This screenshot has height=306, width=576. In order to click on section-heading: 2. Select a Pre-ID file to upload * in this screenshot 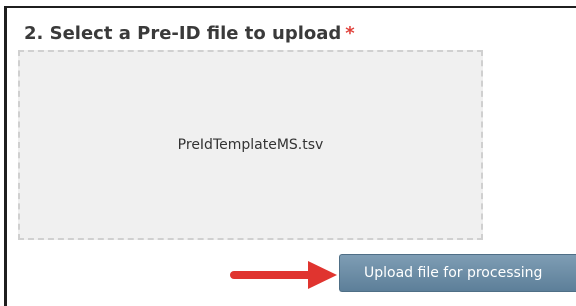, I will do `click(189, 33)`.